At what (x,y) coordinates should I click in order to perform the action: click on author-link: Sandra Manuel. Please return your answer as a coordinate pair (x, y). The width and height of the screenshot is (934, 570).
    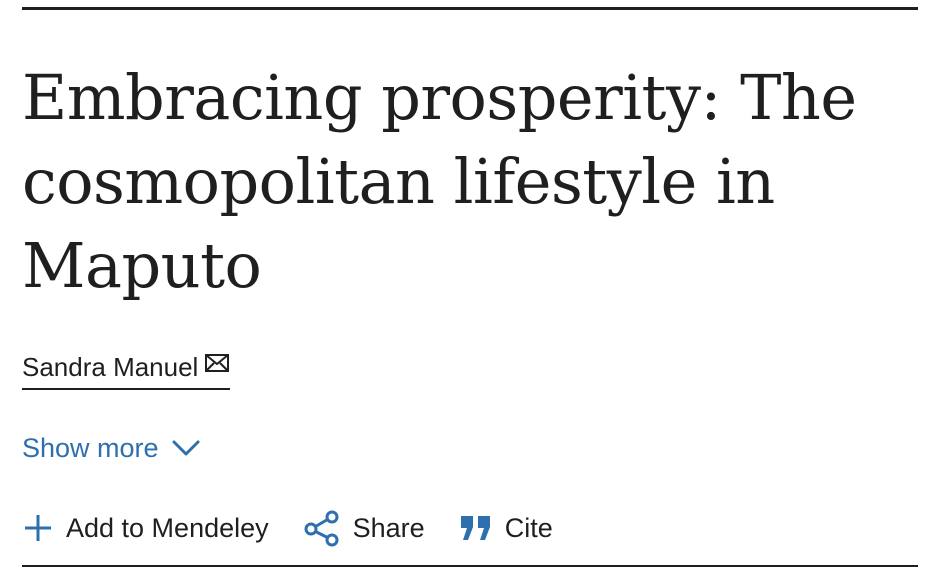
    Looking at the image, I should click on (126, 370).